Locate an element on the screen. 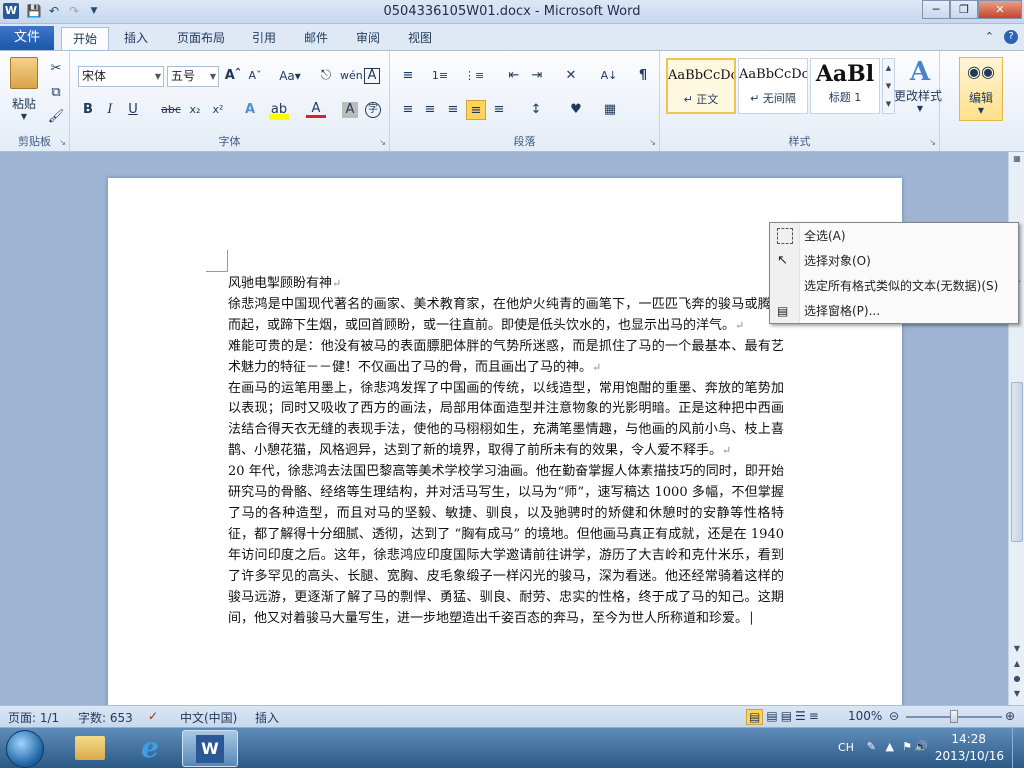 This screenshot has width=1024, height=768. full-screen-reading-icon: ▤ is located at coordinates (771, 717).